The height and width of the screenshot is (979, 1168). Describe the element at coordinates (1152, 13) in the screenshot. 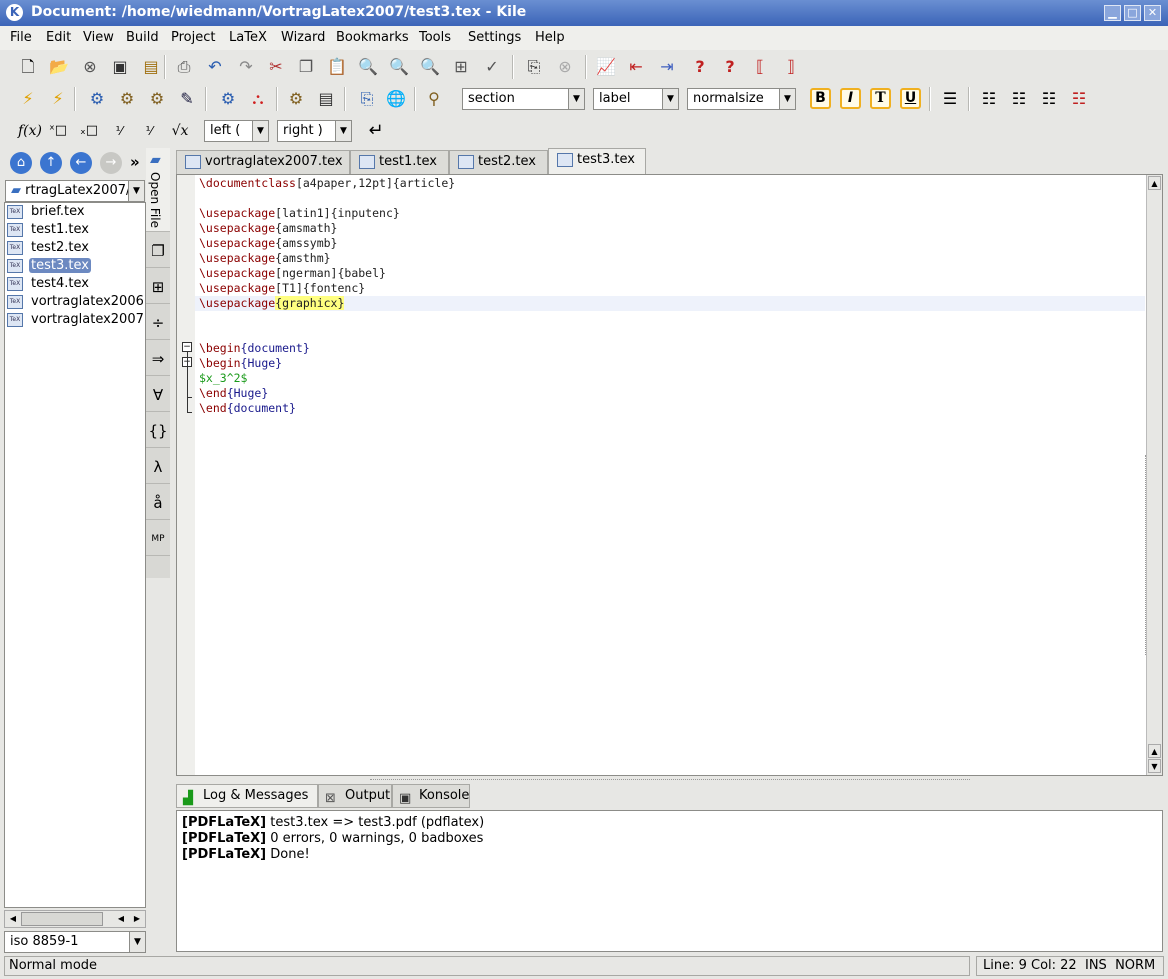

I see `close-window-button: ✕` at that location.